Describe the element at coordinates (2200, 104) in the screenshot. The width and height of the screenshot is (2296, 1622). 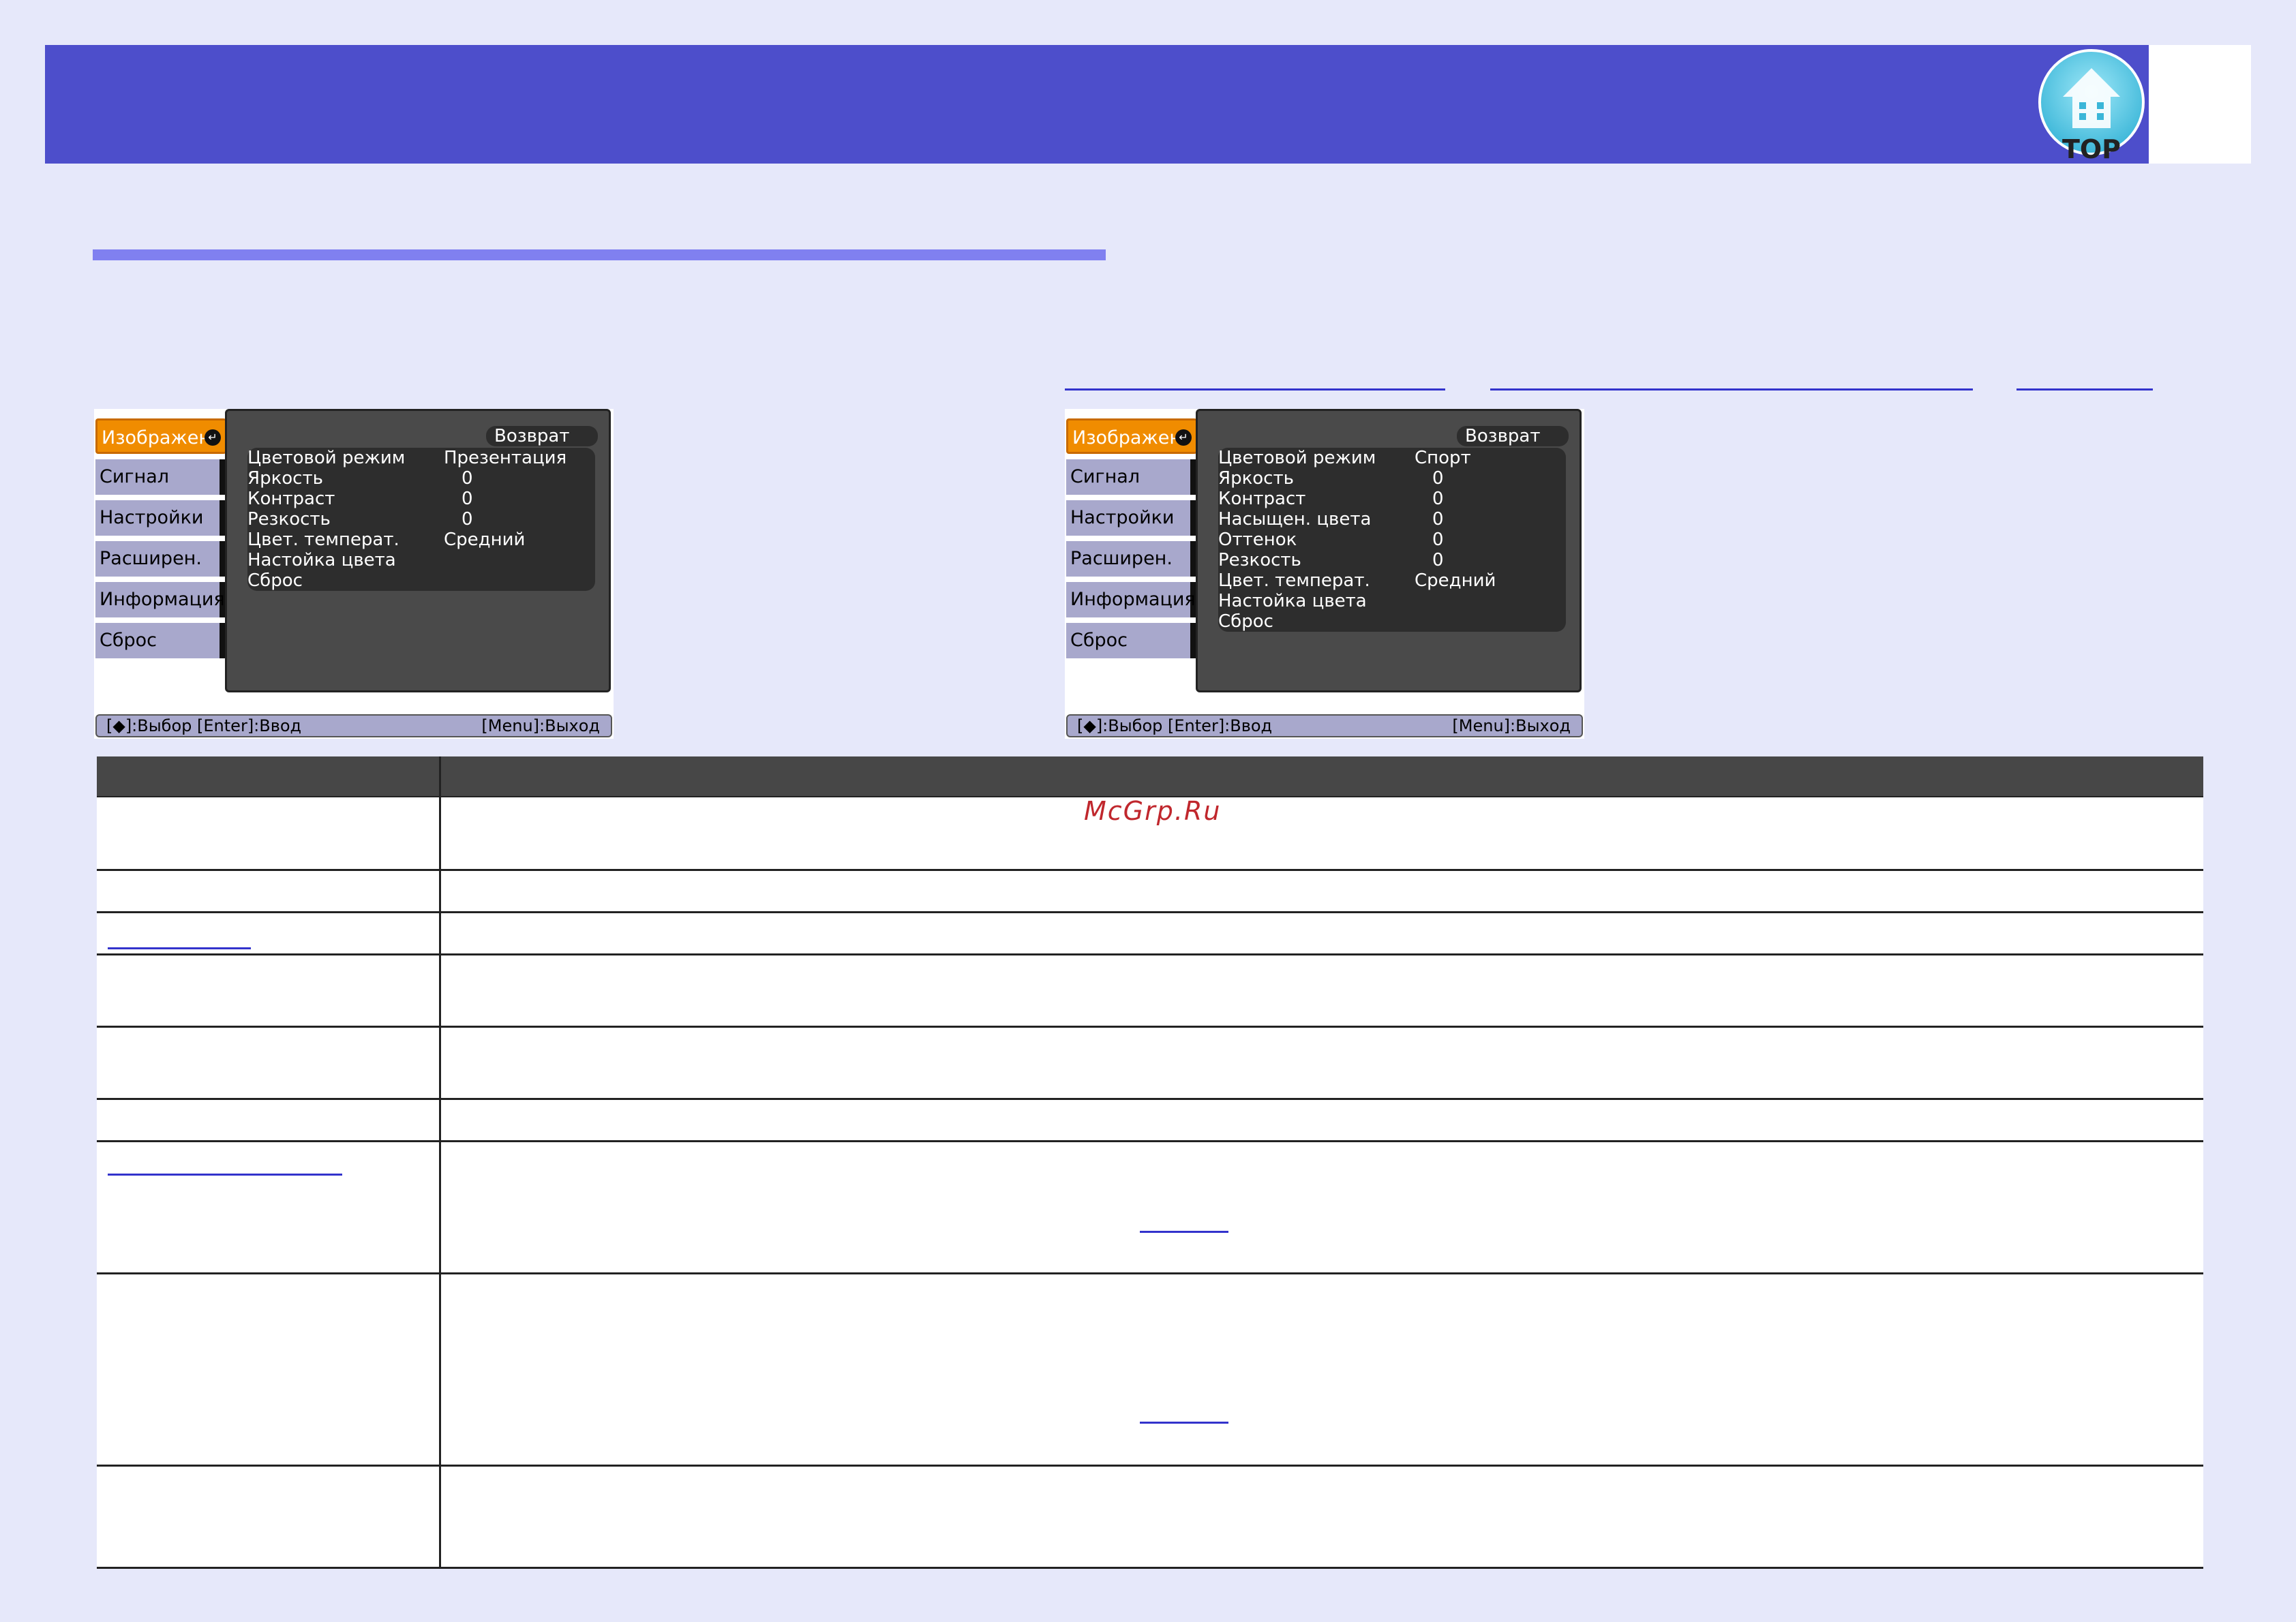
I see `header-right-block` at that location.